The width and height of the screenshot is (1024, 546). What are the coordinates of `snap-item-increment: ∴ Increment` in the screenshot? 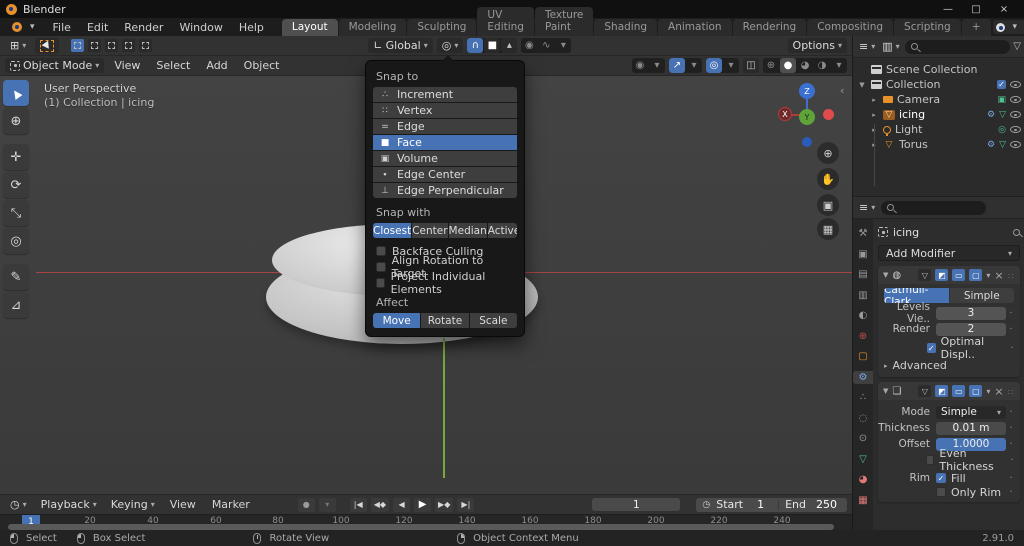 It's located at (445, 94).